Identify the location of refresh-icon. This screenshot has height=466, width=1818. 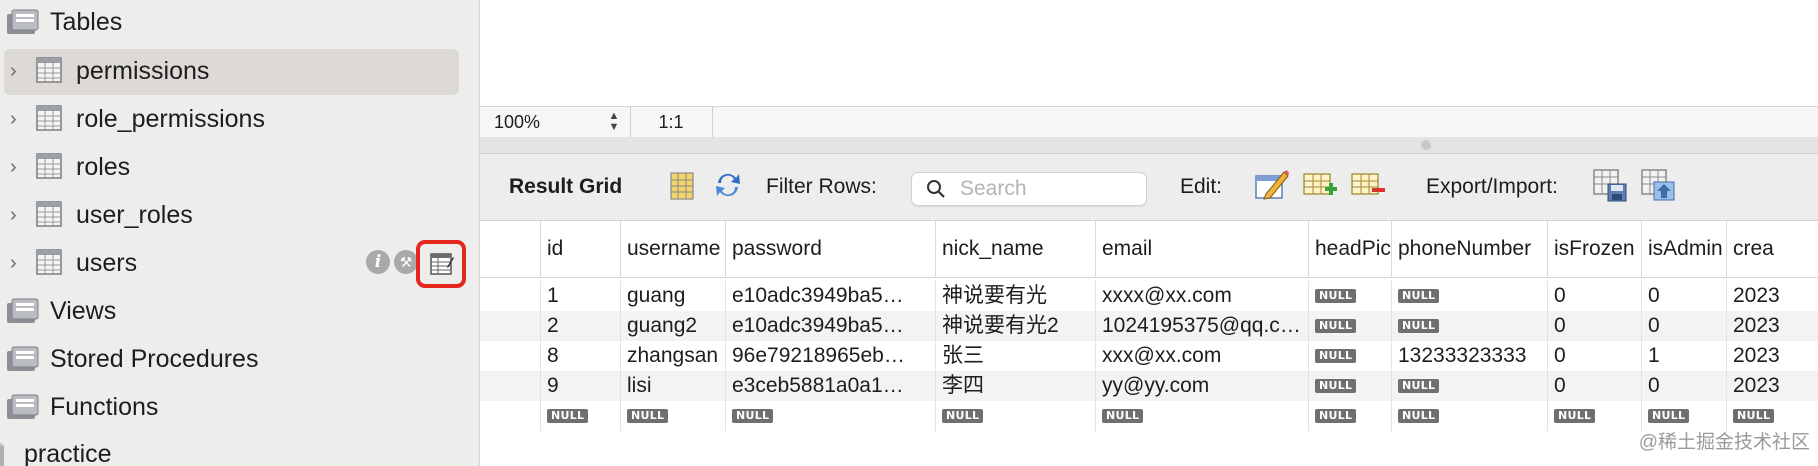
(728, 185).